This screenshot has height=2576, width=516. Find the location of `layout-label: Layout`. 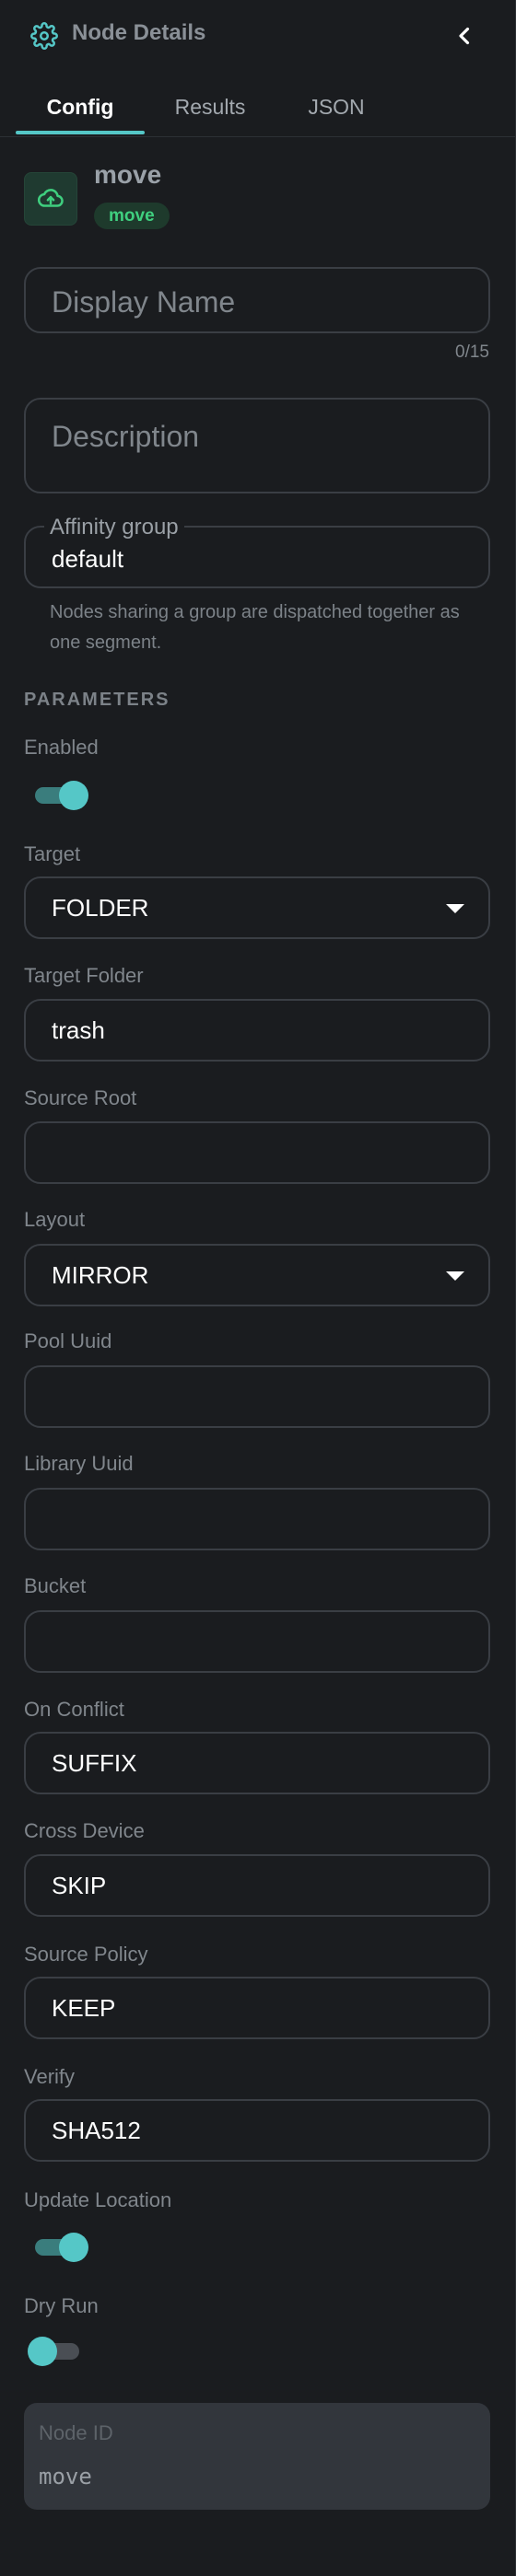

layout-label: Layout is located at coordinates (55, 1219).